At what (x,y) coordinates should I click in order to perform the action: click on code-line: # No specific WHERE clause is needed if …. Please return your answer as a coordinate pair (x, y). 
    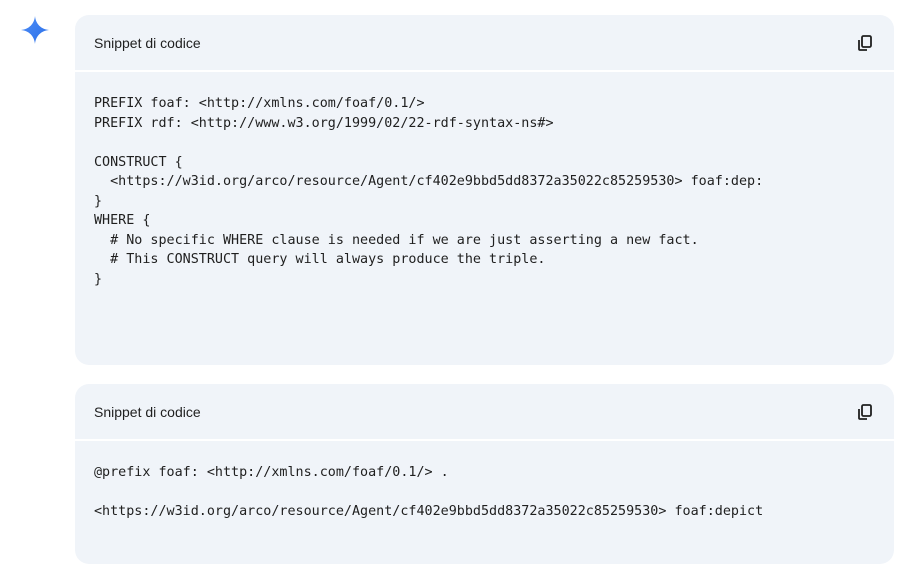
    Looking at the image, I should click on (396, 240).